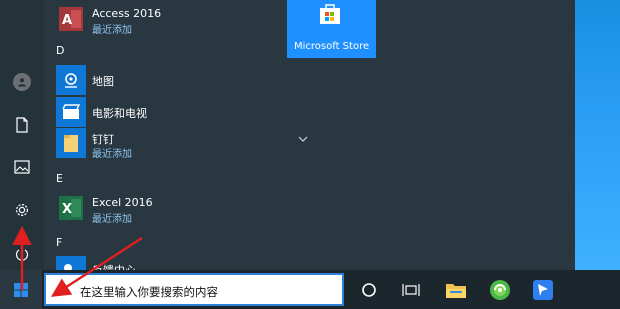 Image resolution: width=620 pixels, height=309 pixels. What do you see at coordinates (71, 80) in the screenshot?
I see `maps-icon` at bounding box center [71, 80].